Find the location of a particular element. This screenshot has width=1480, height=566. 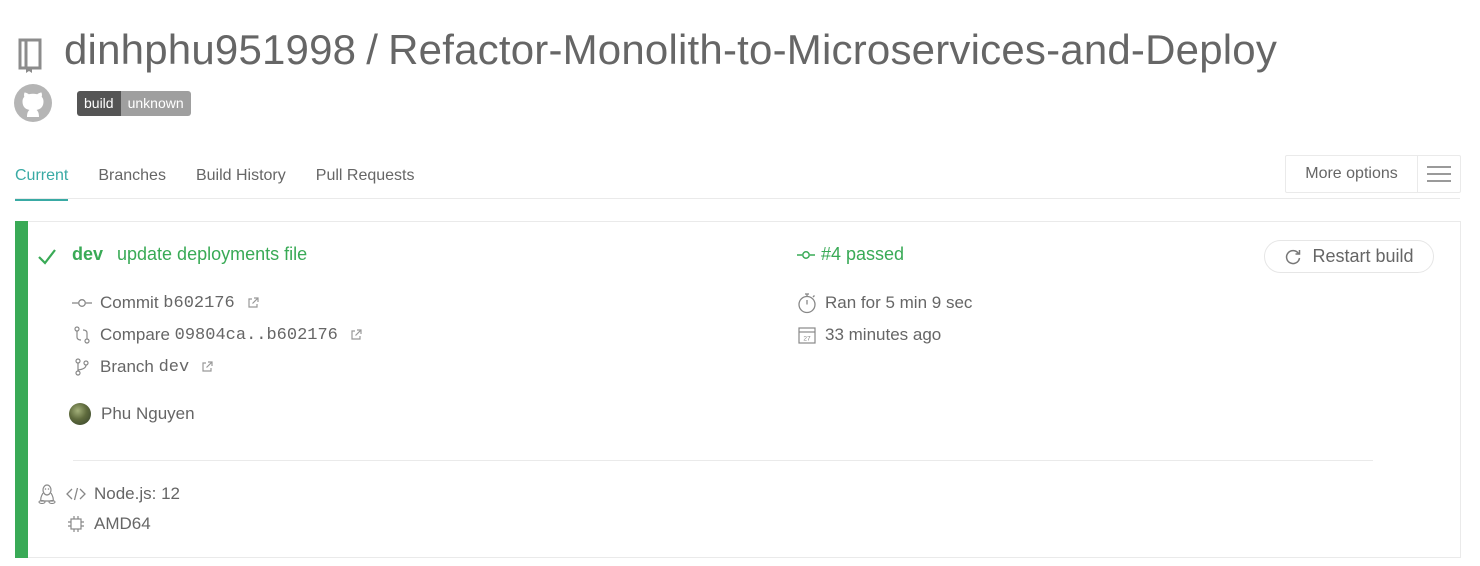

restart-build-button: Restart build is located at coordinates (1349, 256).